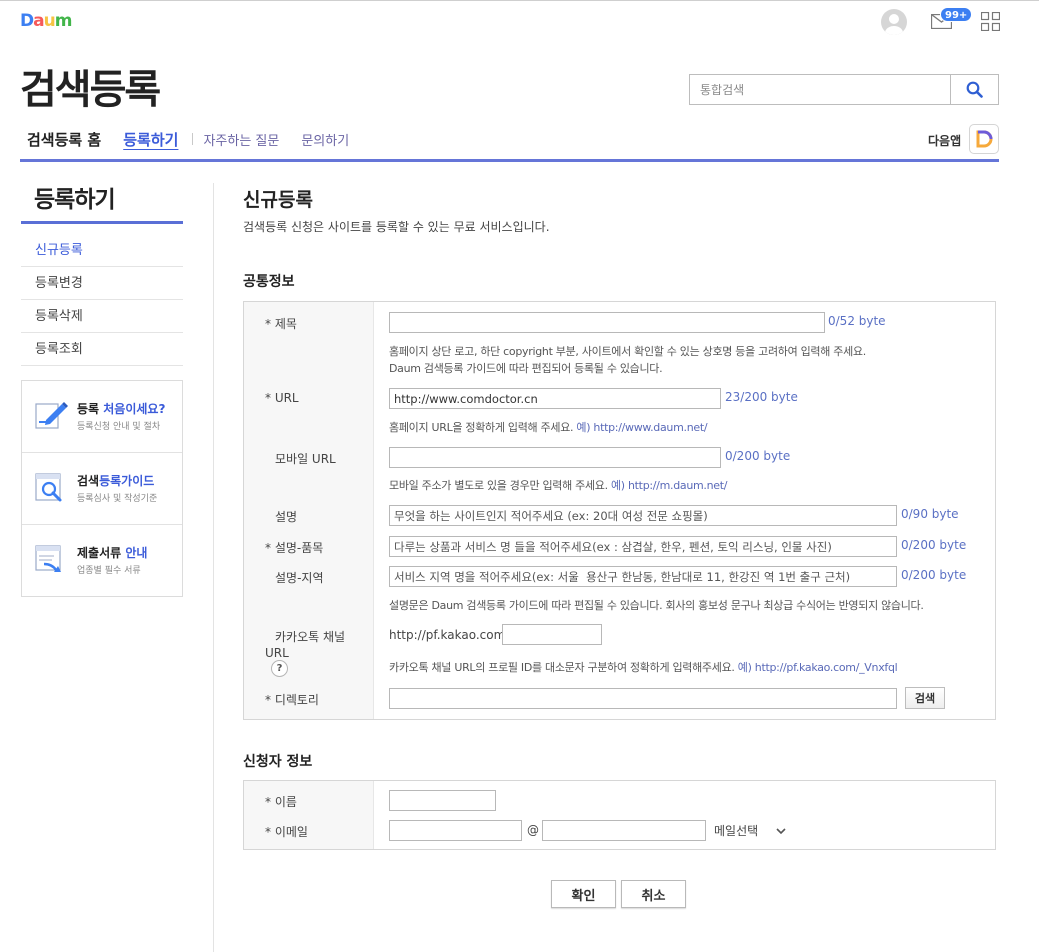 This screenshot has height=952, width=1039. I want to click on sidebar-title-underline, so click(102, 222).